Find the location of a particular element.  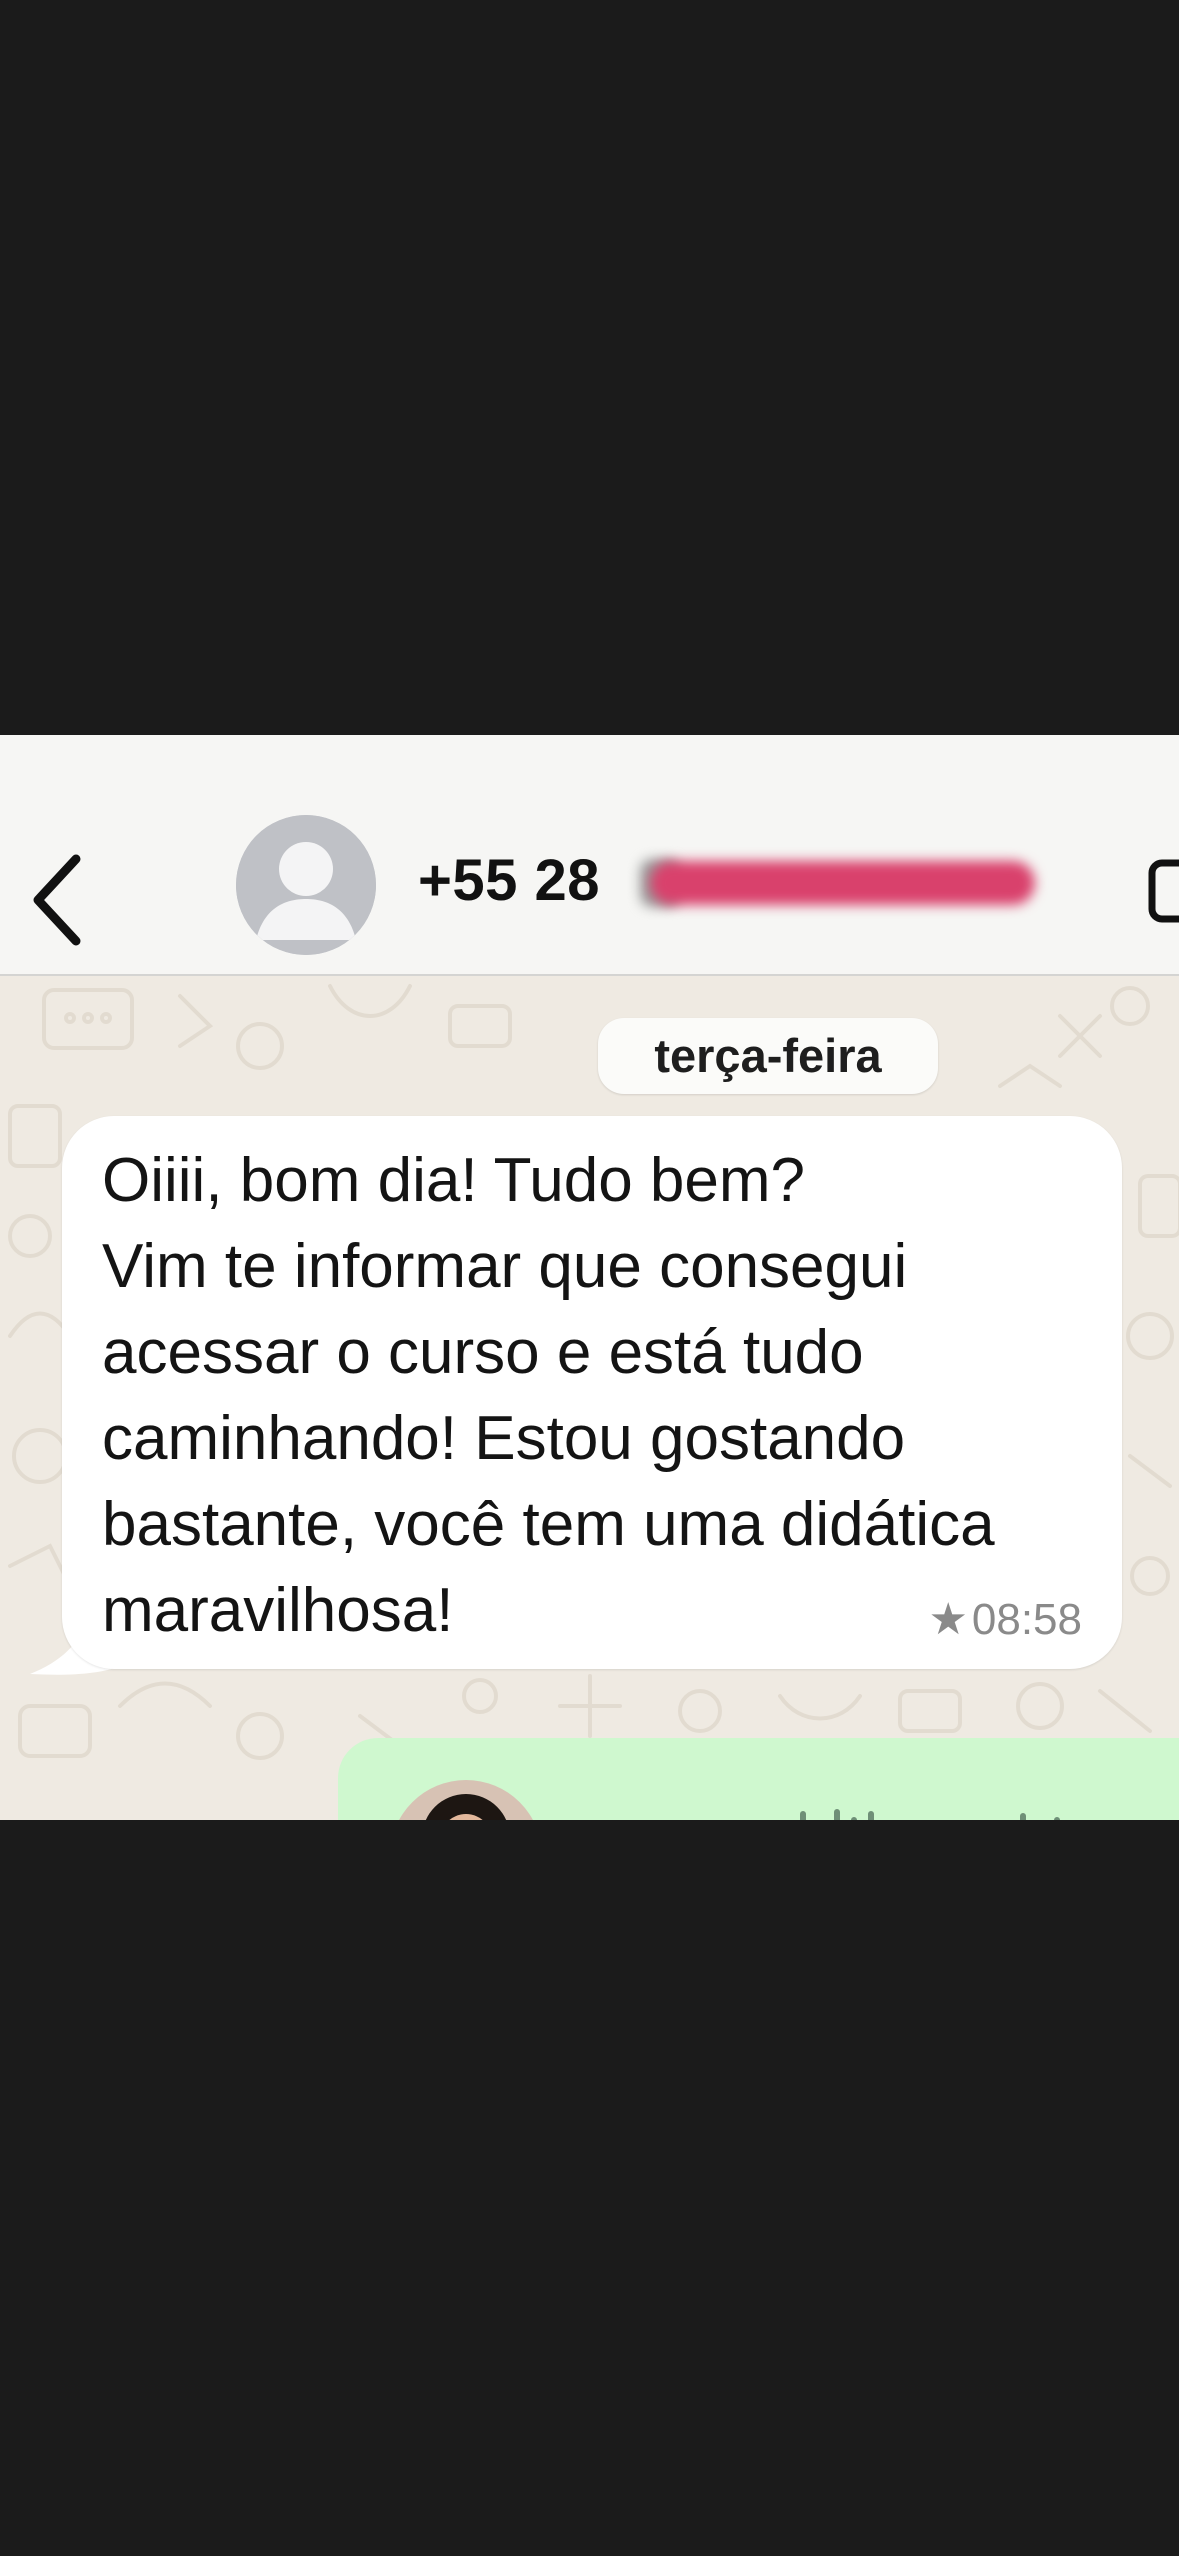

person-icon is located at coordinates (306, 885).